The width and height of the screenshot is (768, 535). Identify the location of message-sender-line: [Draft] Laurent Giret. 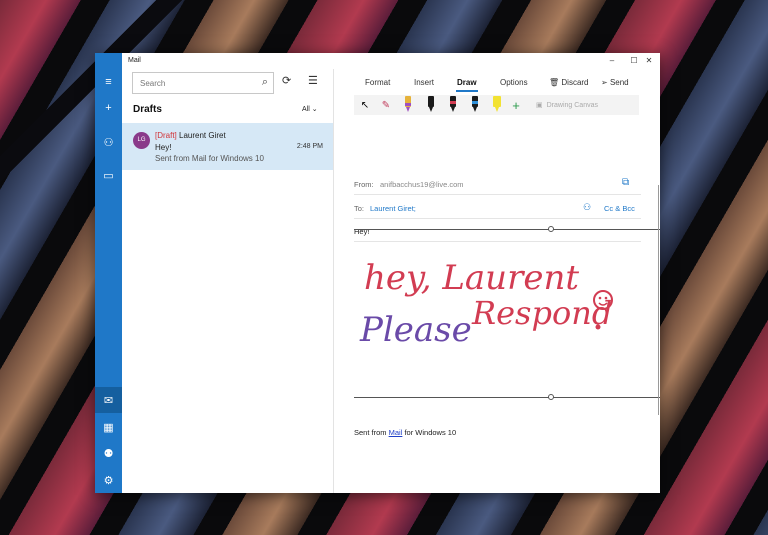
(190, 135).